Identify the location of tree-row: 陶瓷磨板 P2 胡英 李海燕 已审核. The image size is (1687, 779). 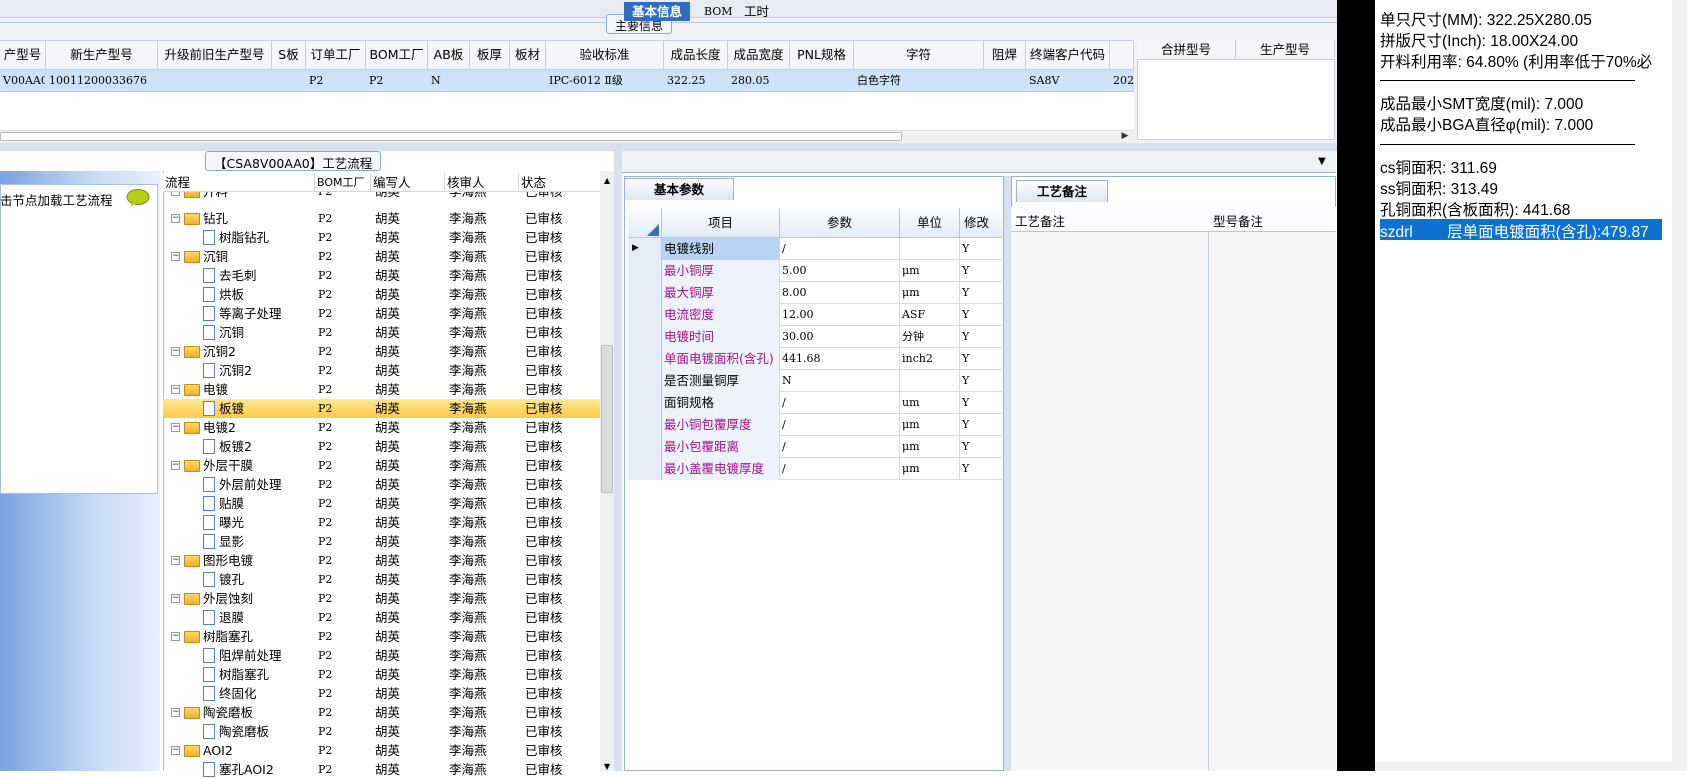
(381, 731).